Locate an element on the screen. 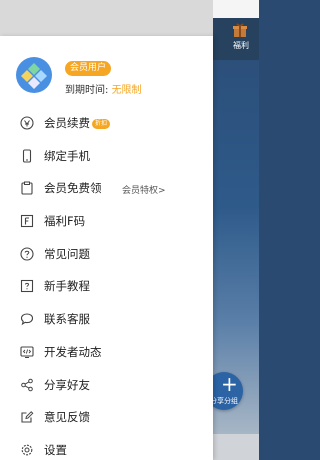 The width and height of the screenshot is (320, 460). drawer-status-strip is located at coordinates (106, 18).